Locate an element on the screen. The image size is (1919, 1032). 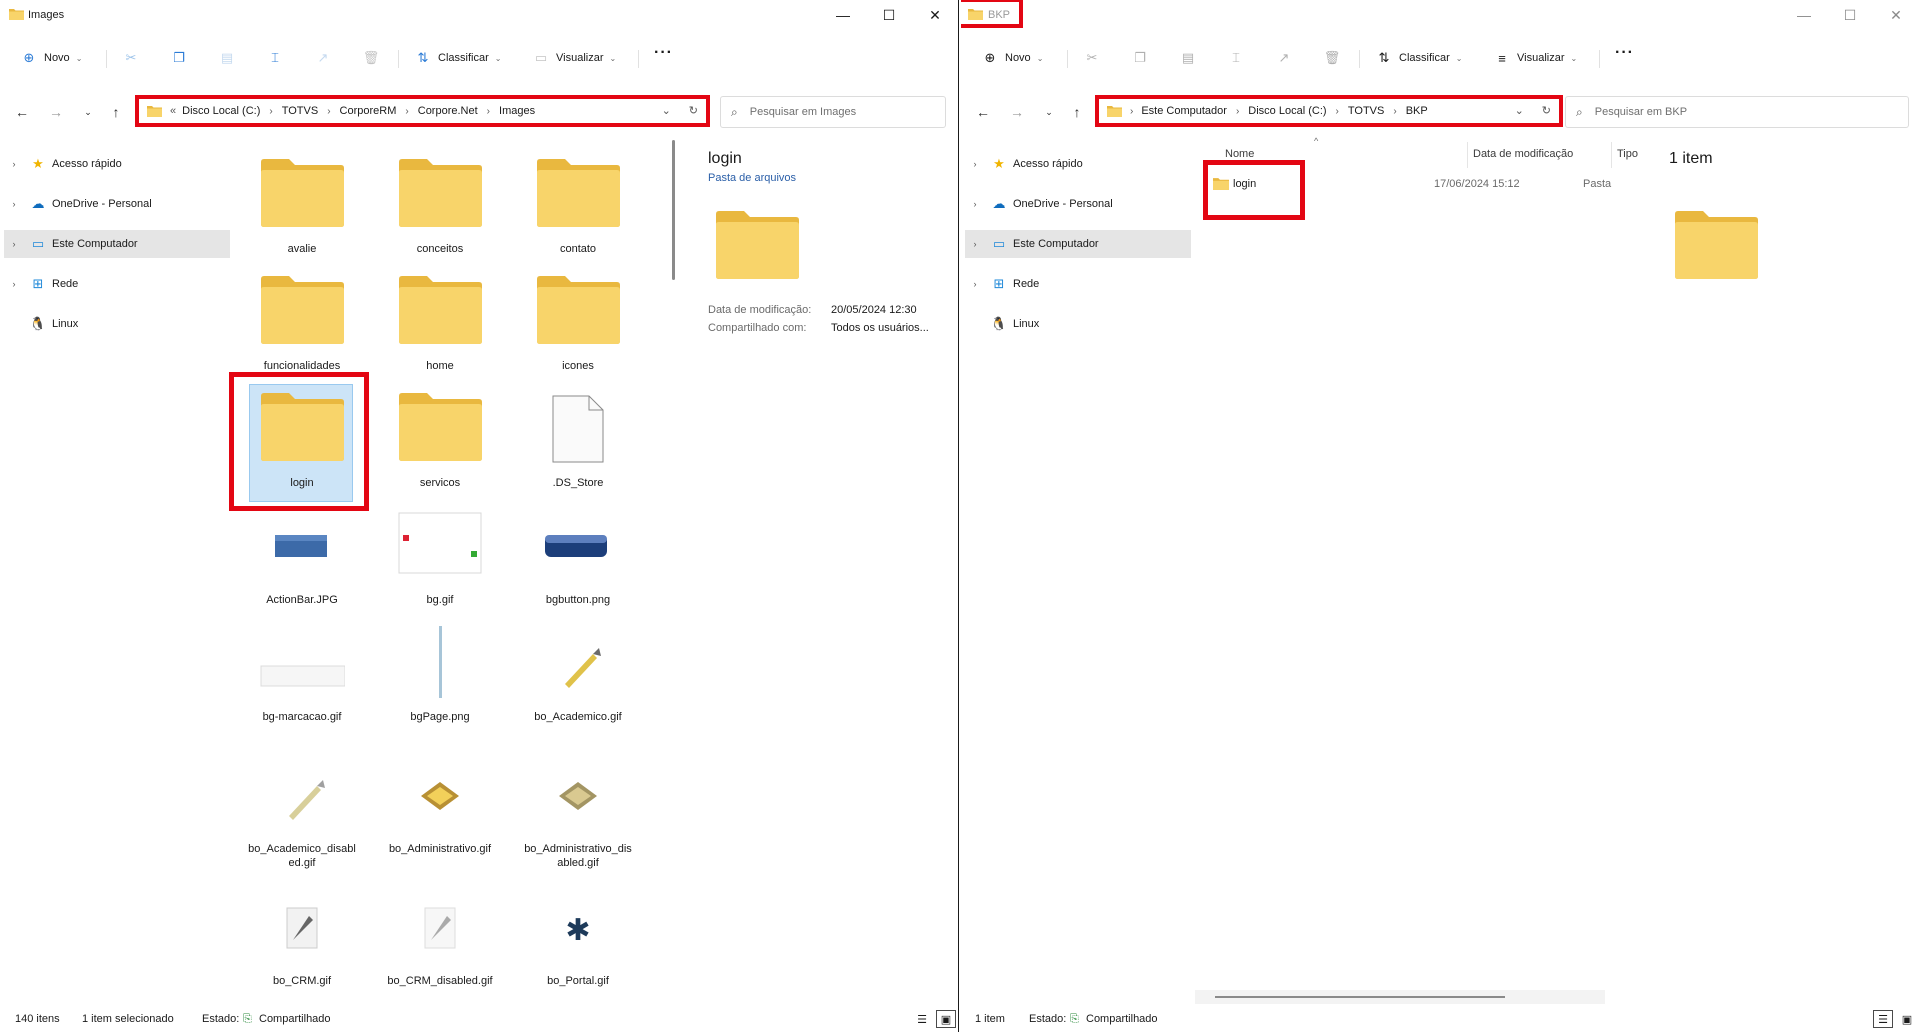
breadcrumb-overflow: « is located at coordinates (173, 111).